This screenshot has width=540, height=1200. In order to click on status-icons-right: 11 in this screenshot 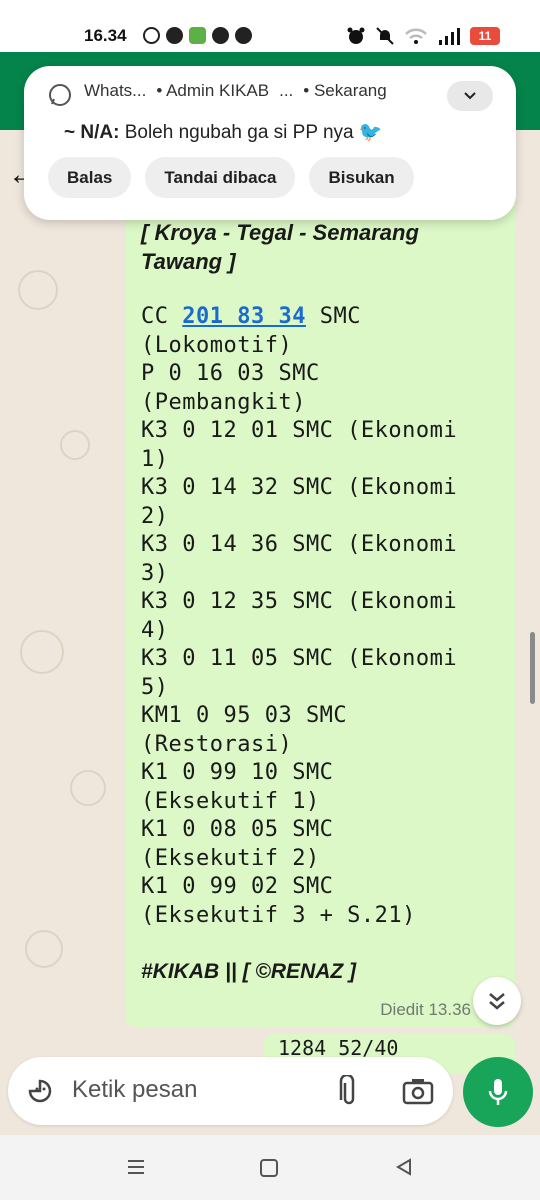, I will do `click(423, 36)`.